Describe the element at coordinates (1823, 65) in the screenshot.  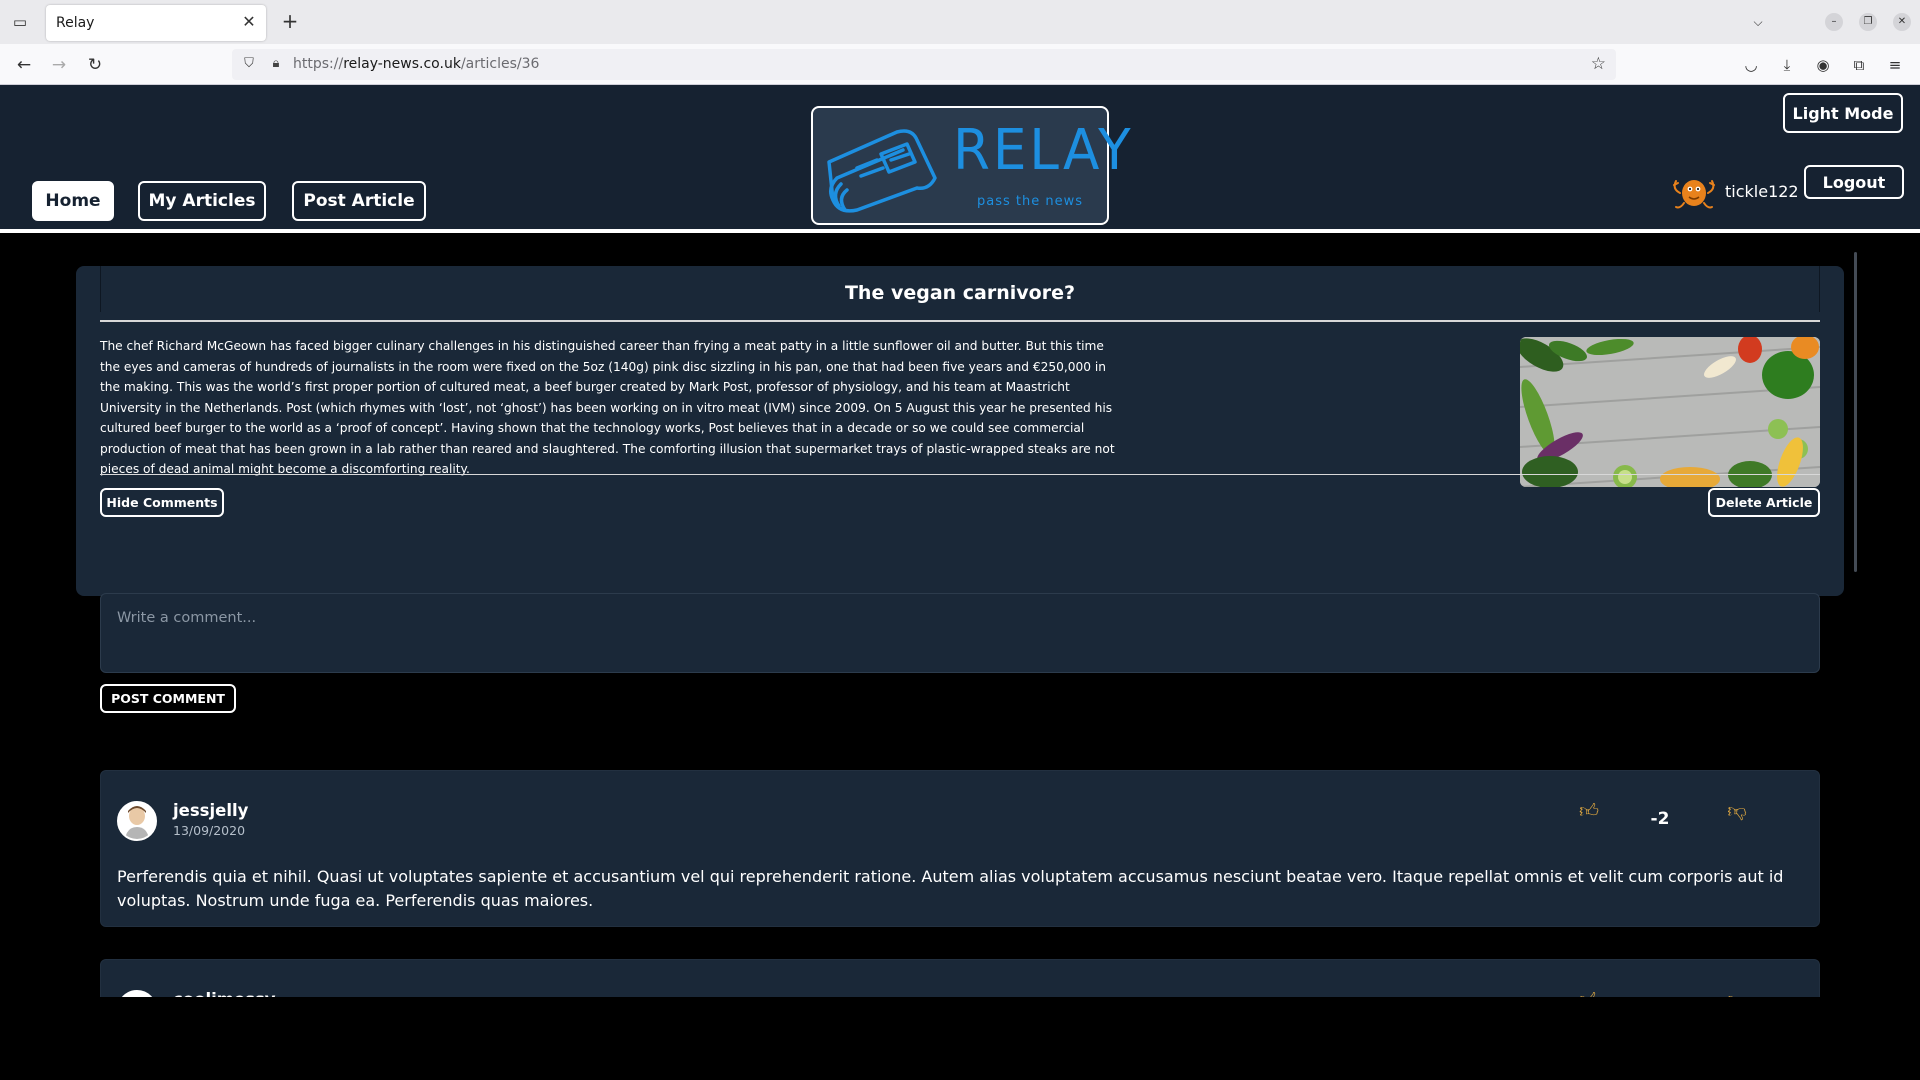
I see `account-icon: ◉` at that location.